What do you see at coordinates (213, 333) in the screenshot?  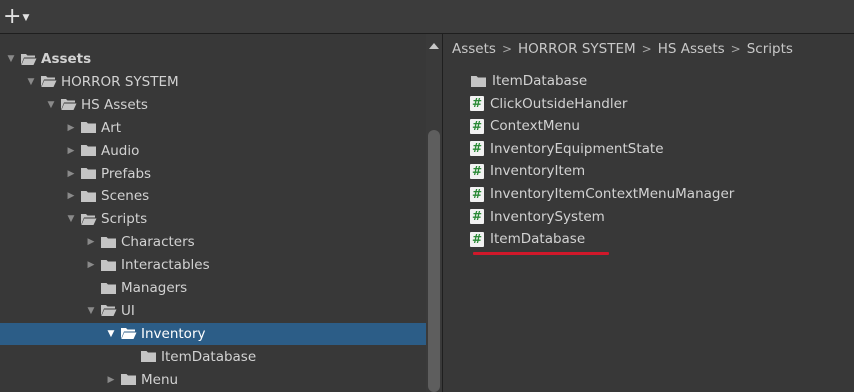 I see `tree-item: ▼ Inventory` at bounding box center [213, 333].